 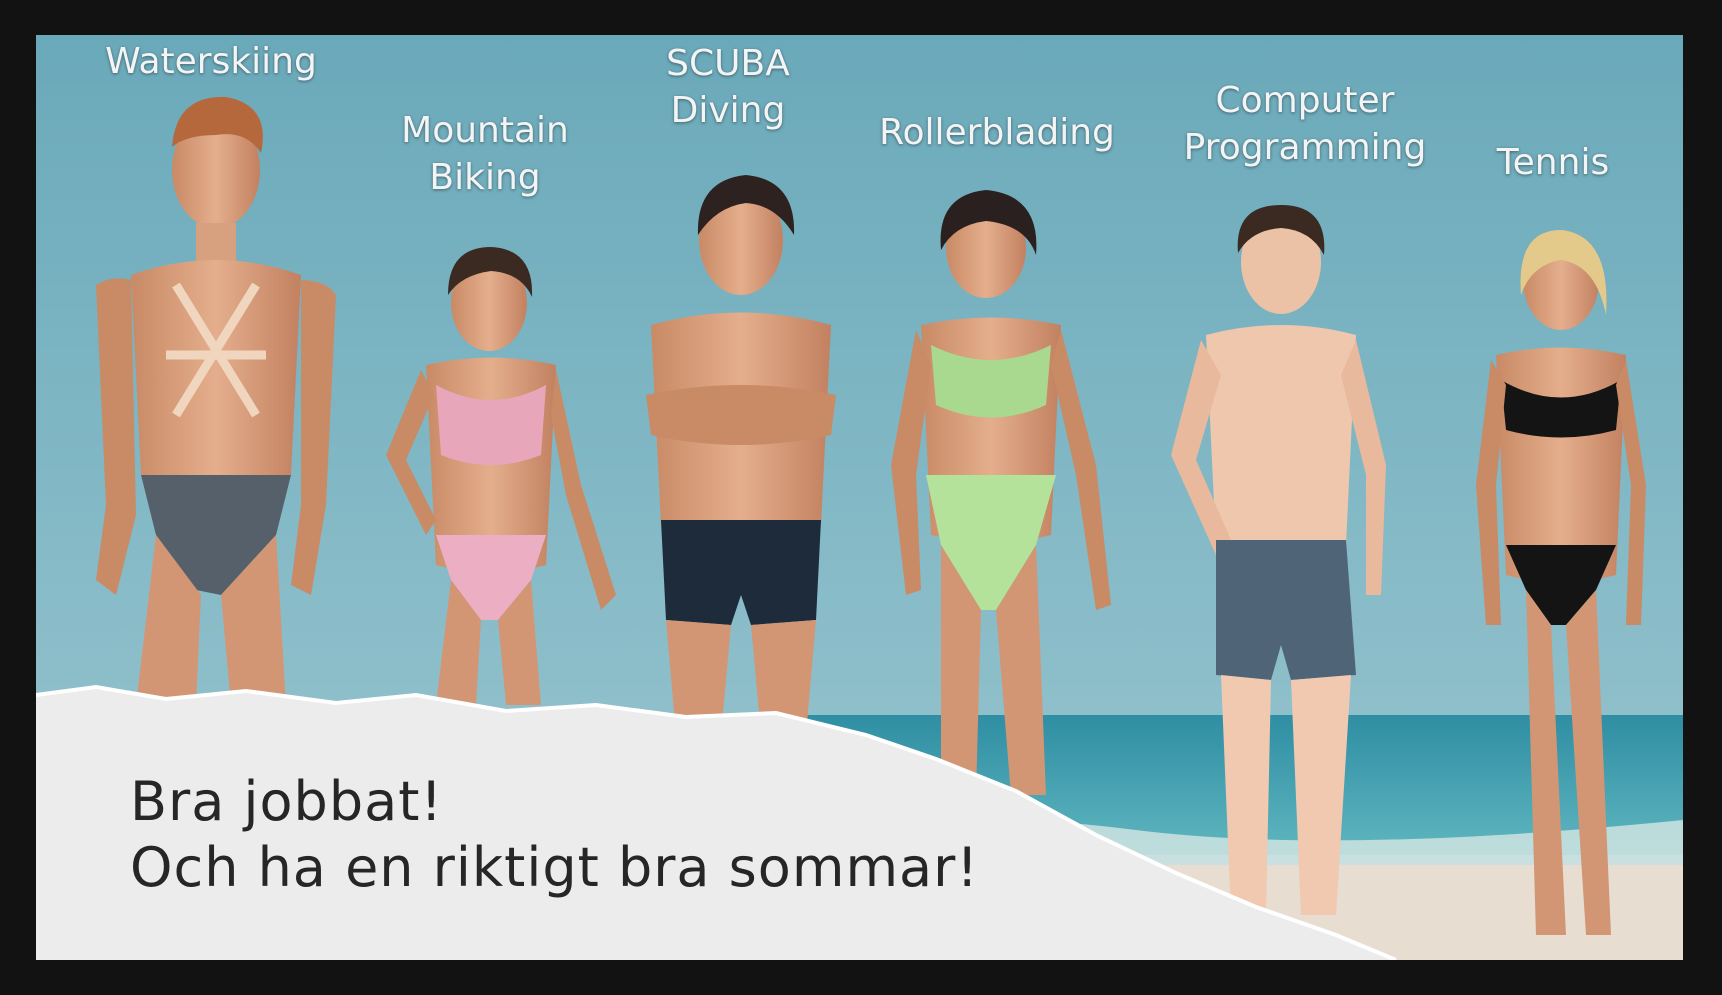 I want to click on label-line: Tennis, so click(x=1553, y=162).